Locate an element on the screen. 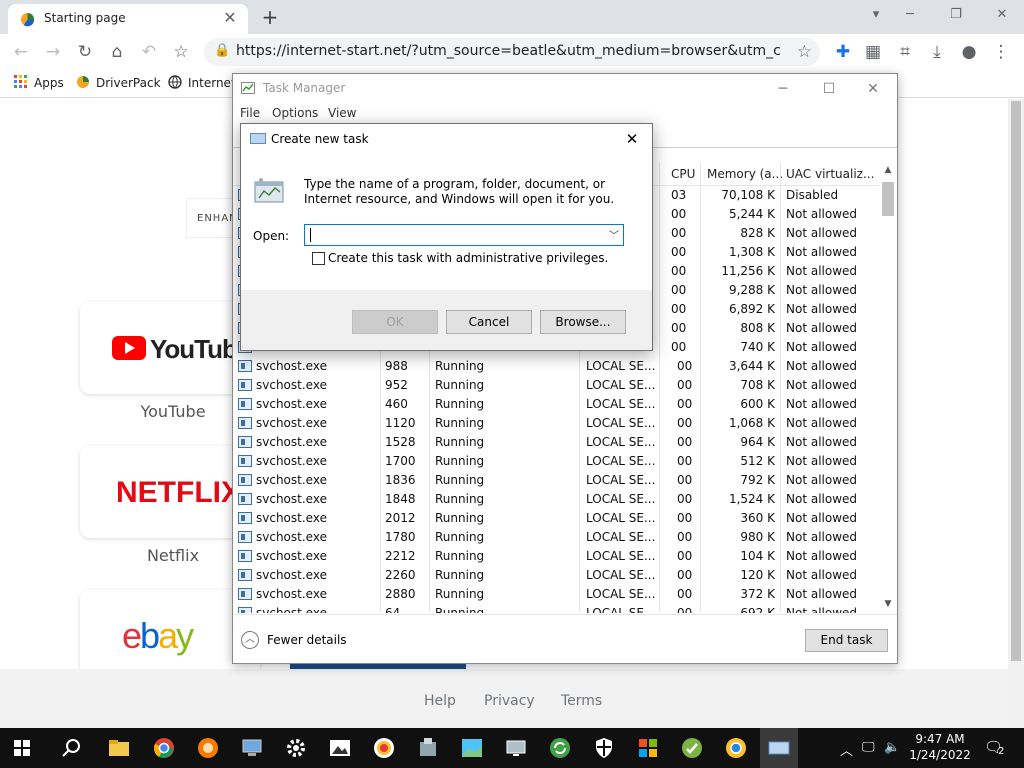  remote-desktop-icon is located at coordinates (516, 748).